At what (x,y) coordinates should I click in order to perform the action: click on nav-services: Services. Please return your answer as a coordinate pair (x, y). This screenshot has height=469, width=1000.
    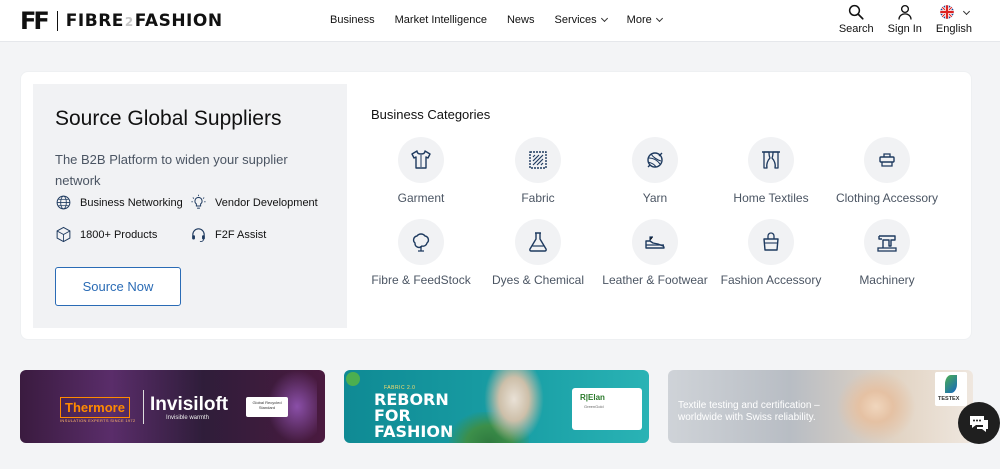
    Looking at the image, I should click on (581, 20).